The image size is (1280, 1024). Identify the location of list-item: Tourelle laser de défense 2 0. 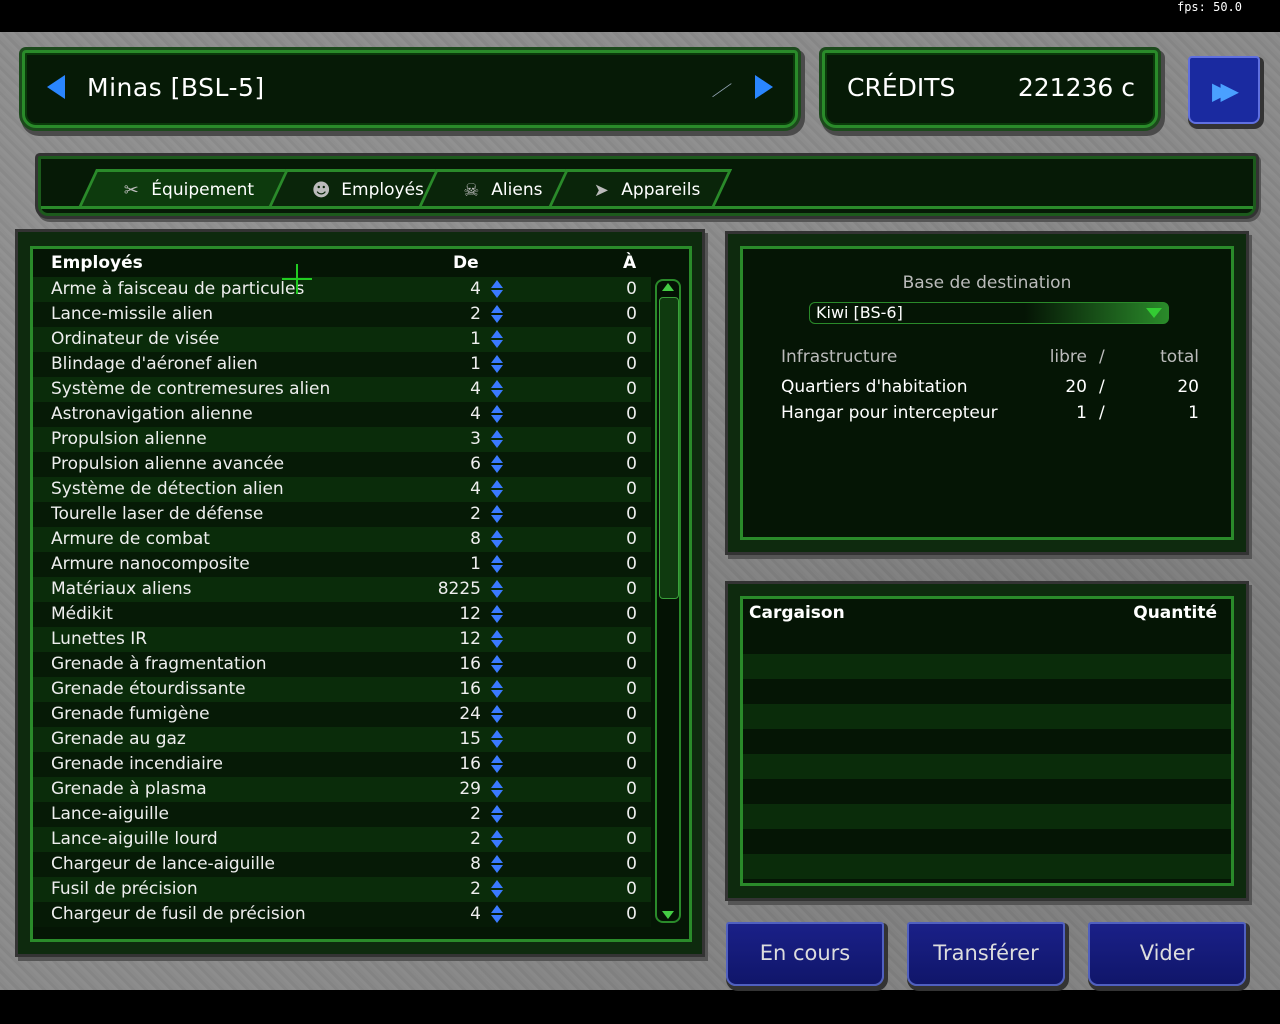
(342, 514).